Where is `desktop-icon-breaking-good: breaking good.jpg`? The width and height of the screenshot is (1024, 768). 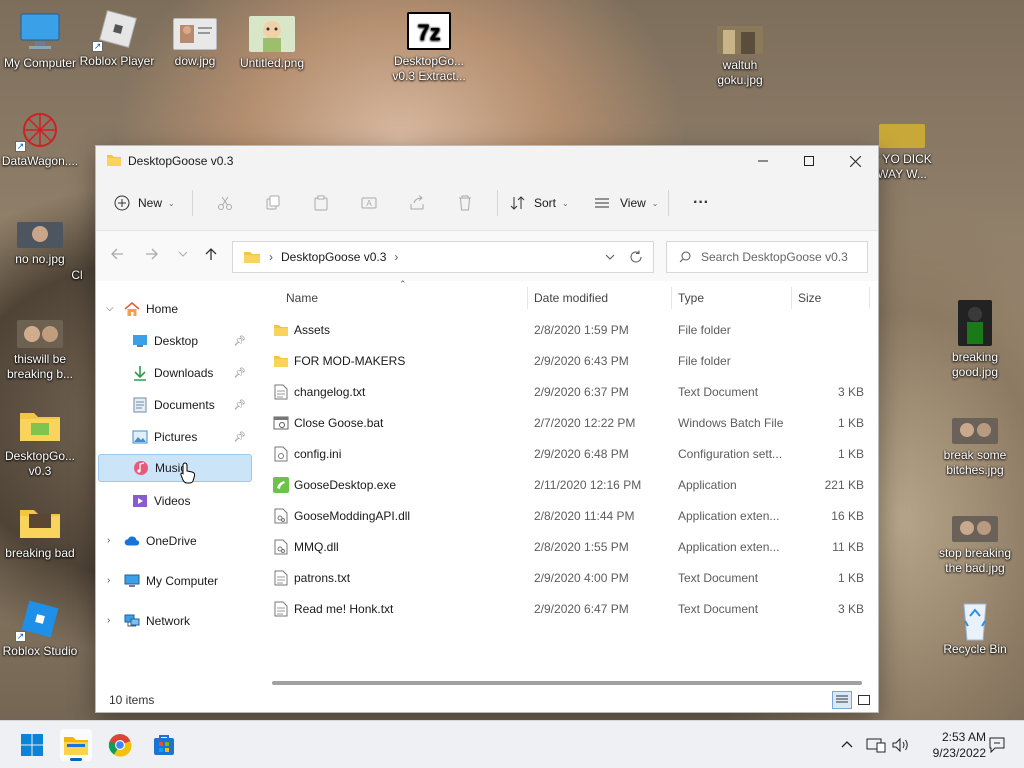 desktop-icon-breaking-good: breaking good.jpg is located at coordinates (975, 340).